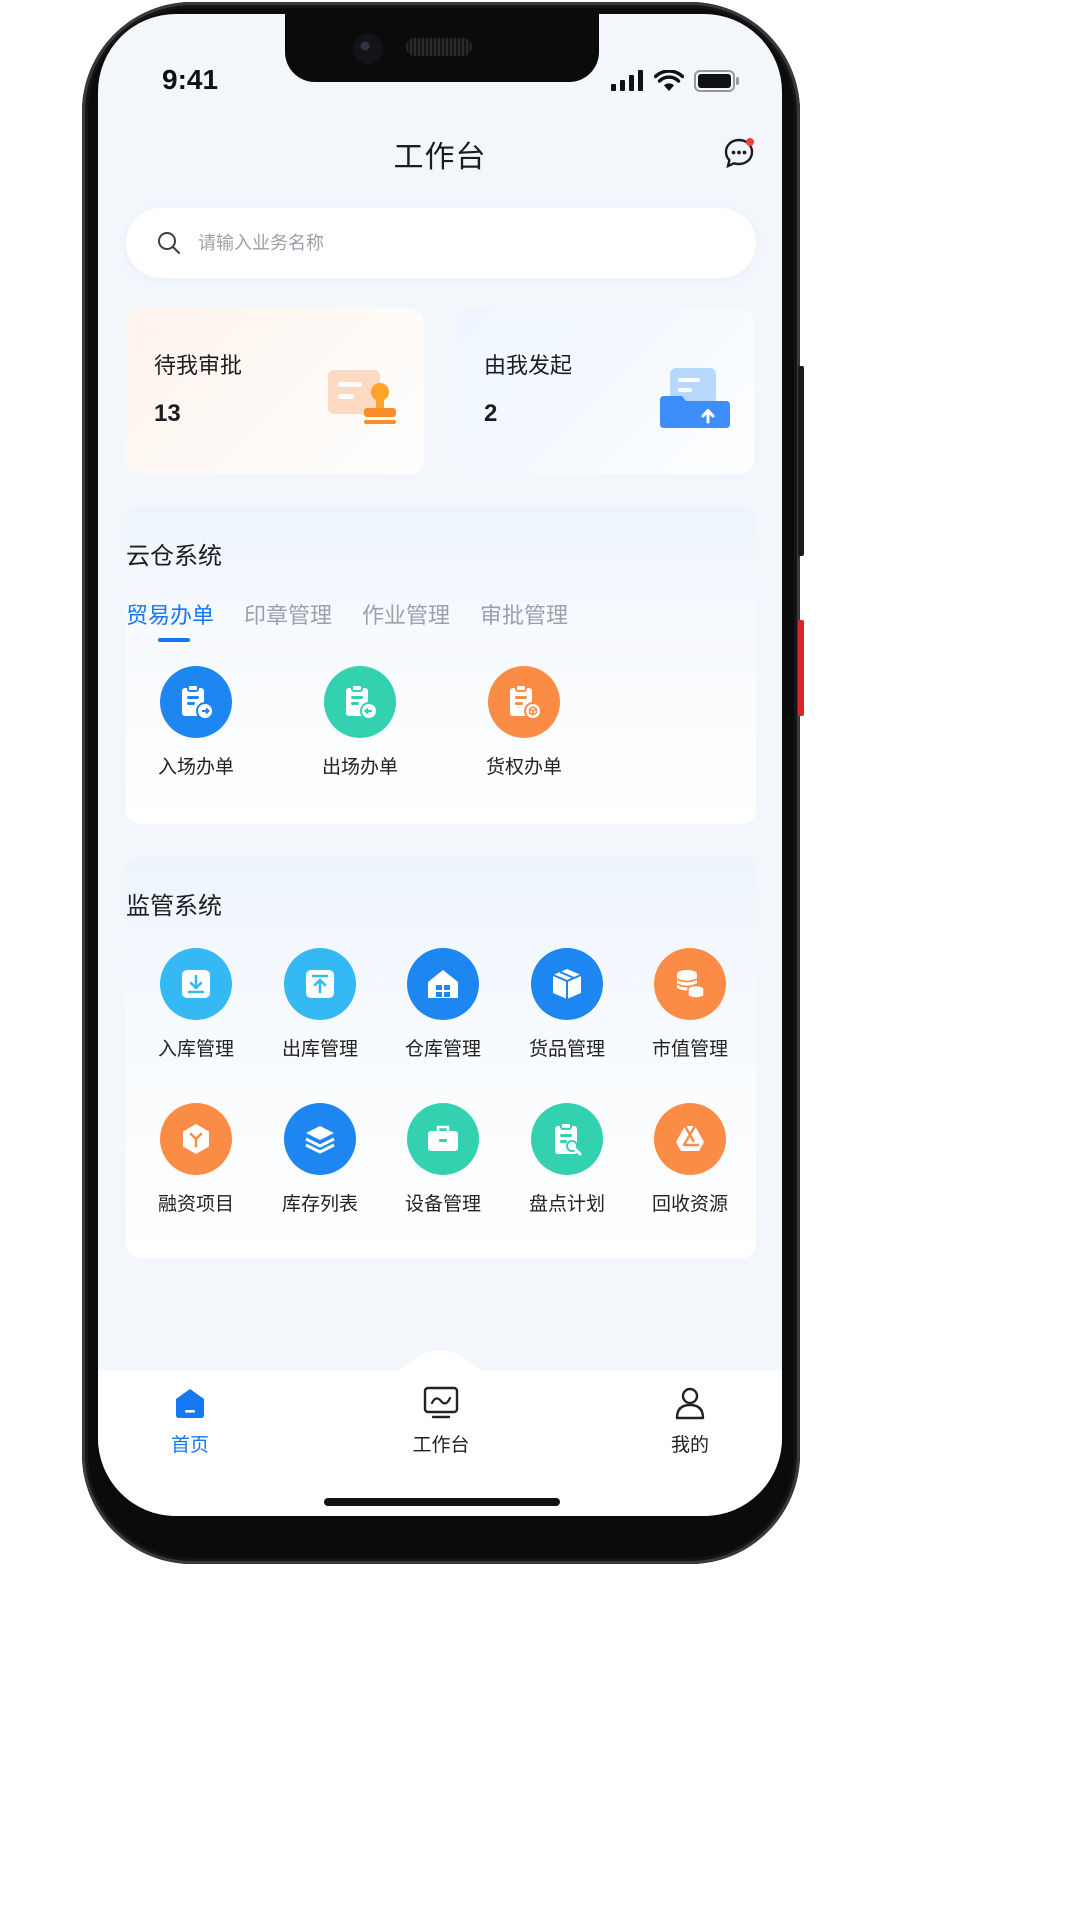 The width and height of the screenshot is (1080, 1920). What do you see at coordinates (174, 906) in the screenshot?
I see `supervision-title: 监管系统` at bounding box center [174, 906].